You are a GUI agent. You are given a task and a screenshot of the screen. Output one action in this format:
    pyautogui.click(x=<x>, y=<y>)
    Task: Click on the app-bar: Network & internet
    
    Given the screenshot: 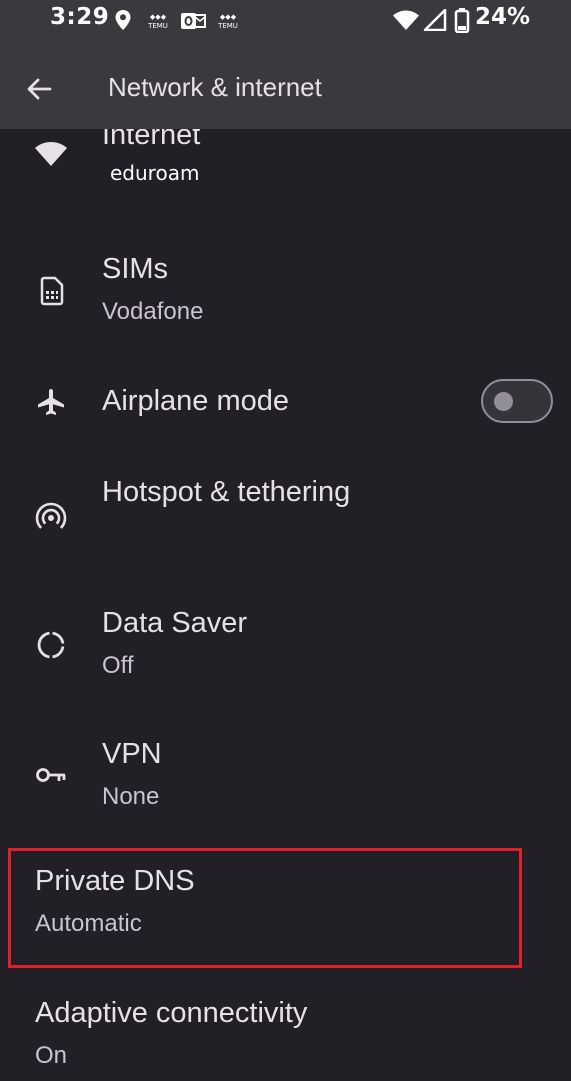 What is the action you would take?
    pyautogui.click(x=285, y=90)
    